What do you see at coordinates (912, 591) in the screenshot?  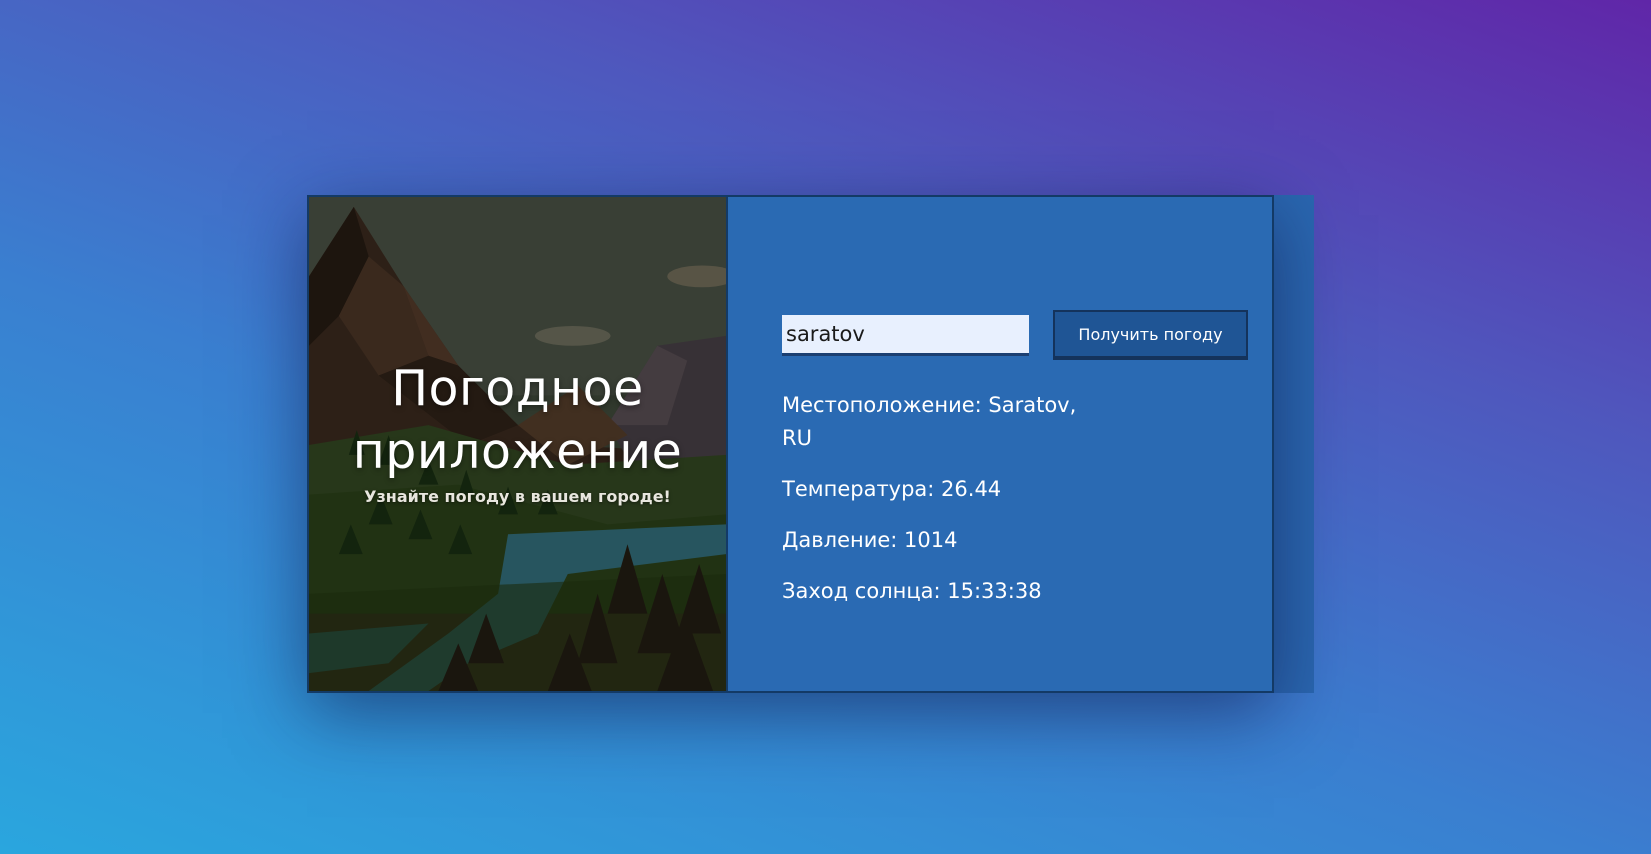 I see `sunset-text: Заход солнца: 15:33:38` at bounding box center [912, 591].